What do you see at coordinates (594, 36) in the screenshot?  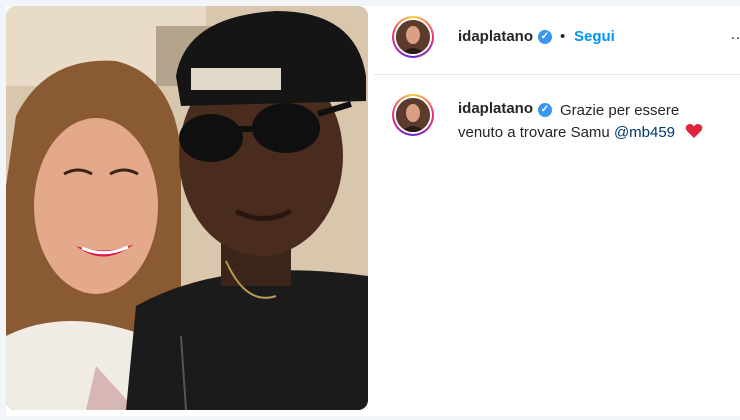 I see `follow-button: Segui` at bounding box center [594, 36].